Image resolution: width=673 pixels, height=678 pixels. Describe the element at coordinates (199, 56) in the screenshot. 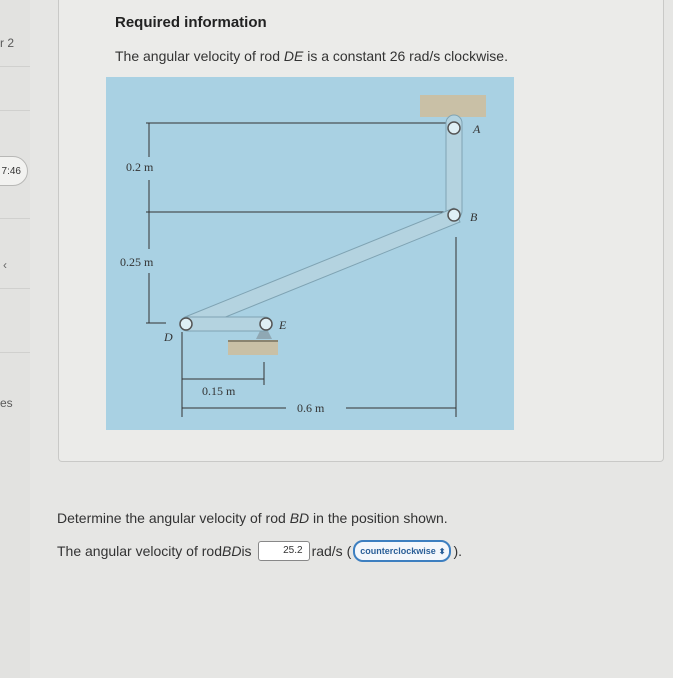

I see `statement-text: The angular velocity of rod` at that location.